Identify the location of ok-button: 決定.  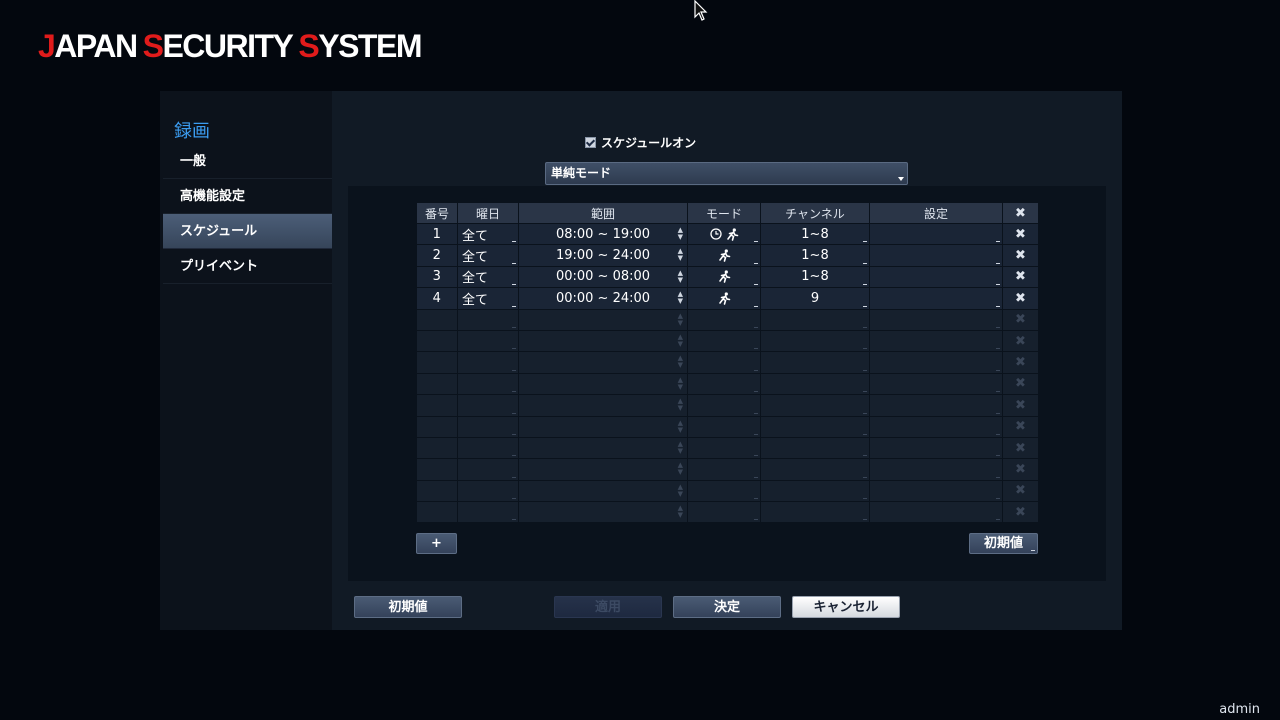
(727, 607).